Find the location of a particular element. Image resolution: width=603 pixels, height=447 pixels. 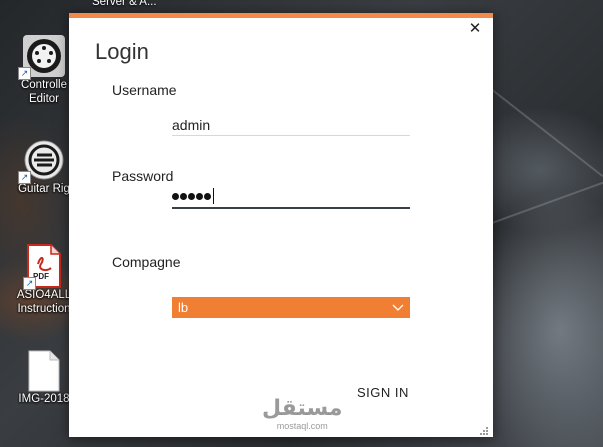

pdf-icon: PDF ↗ is located at coordinates (42, 267).